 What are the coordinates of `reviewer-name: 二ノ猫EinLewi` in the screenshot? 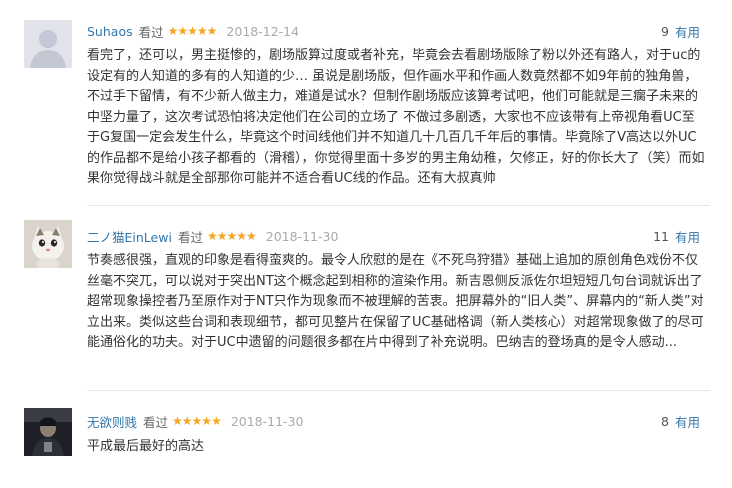 It's located at (129, 236).